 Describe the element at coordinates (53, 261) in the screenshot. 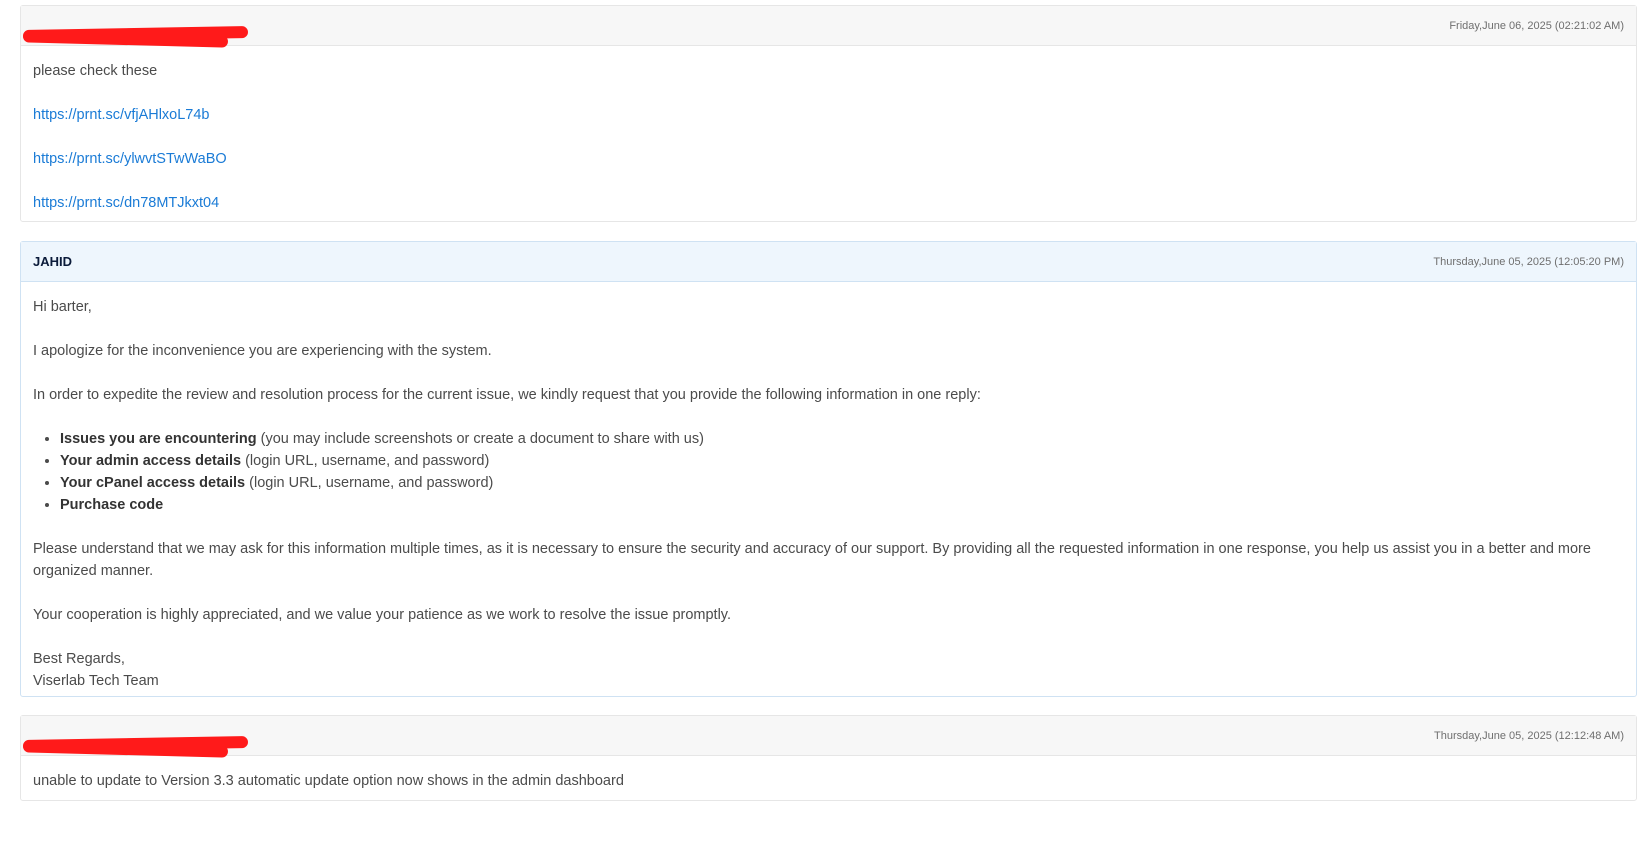

I see `author-name: JAHID` at that location.